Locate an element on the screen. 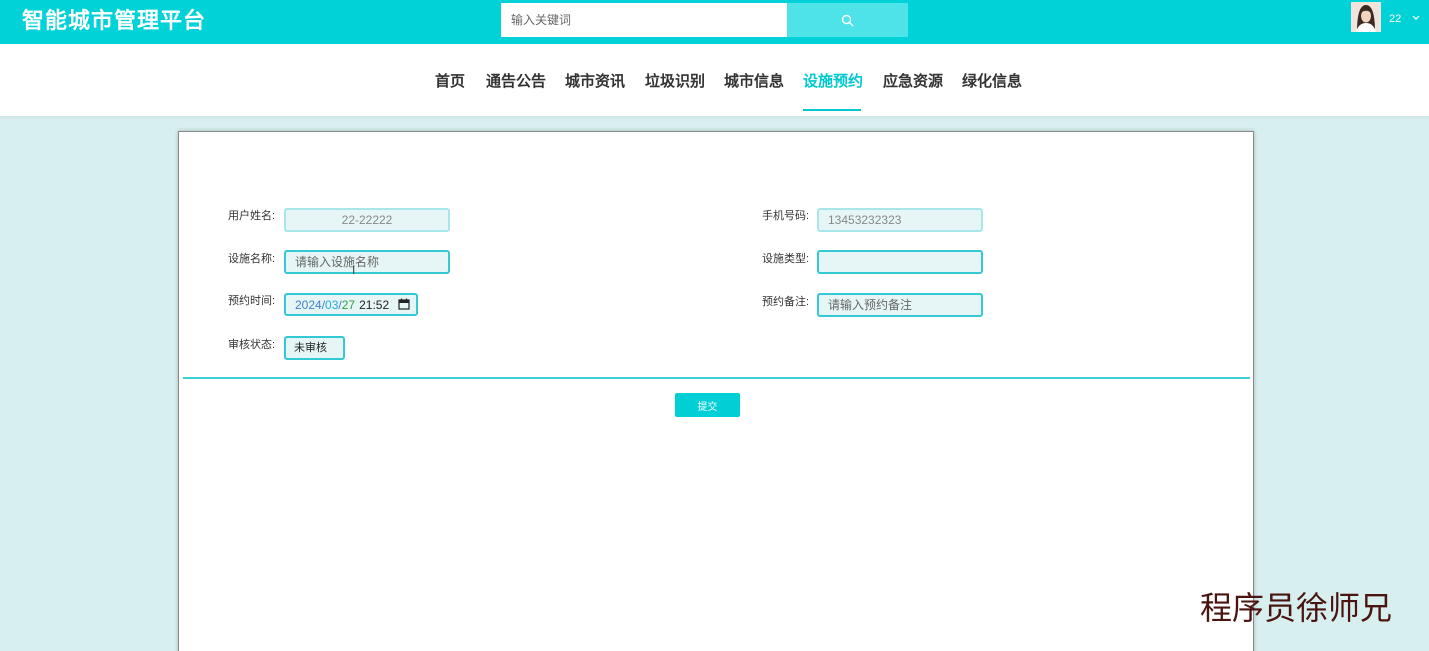 The width and height of the screenshot is (1429, 651). phone-label: 手机号码: is located at coordinates (786, 216).